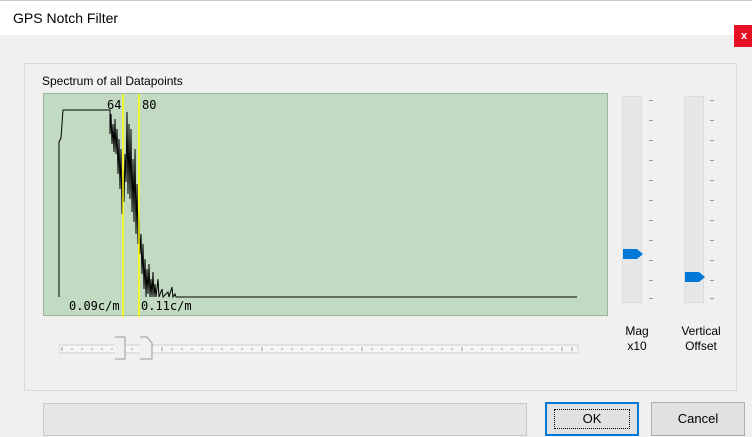 This screenshot has width=752, height=437. I want to click on ok-button: OK, so click(592, 419).